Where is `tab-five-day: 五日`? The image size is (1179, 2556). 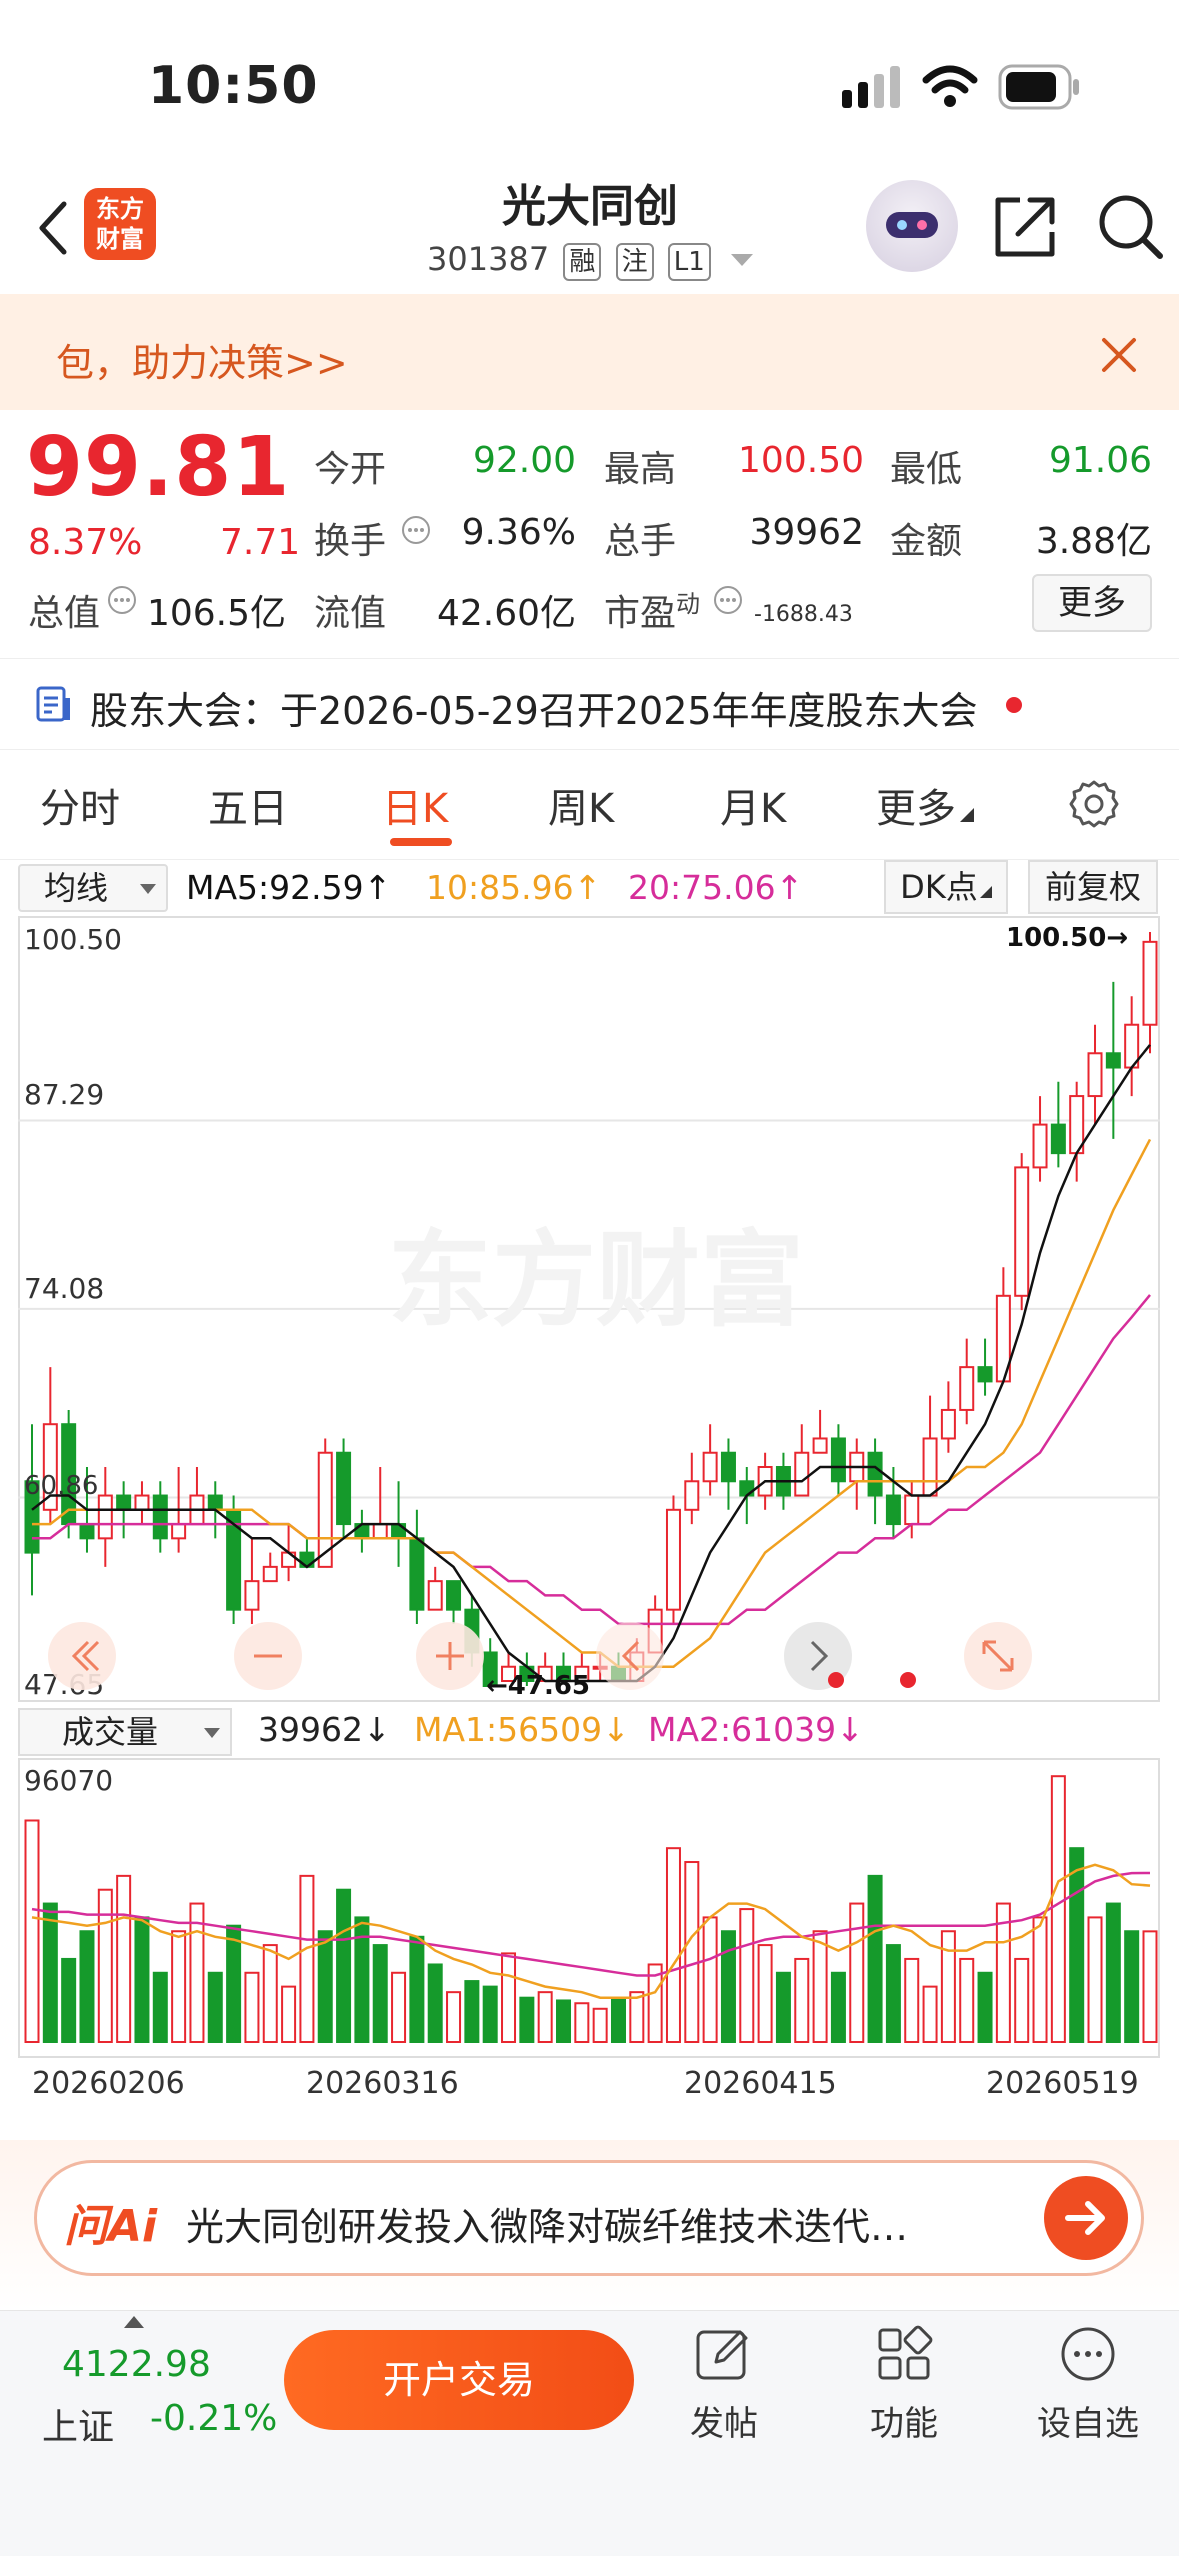 tab-five-day: 五日 is located at coordinates (248, 805).